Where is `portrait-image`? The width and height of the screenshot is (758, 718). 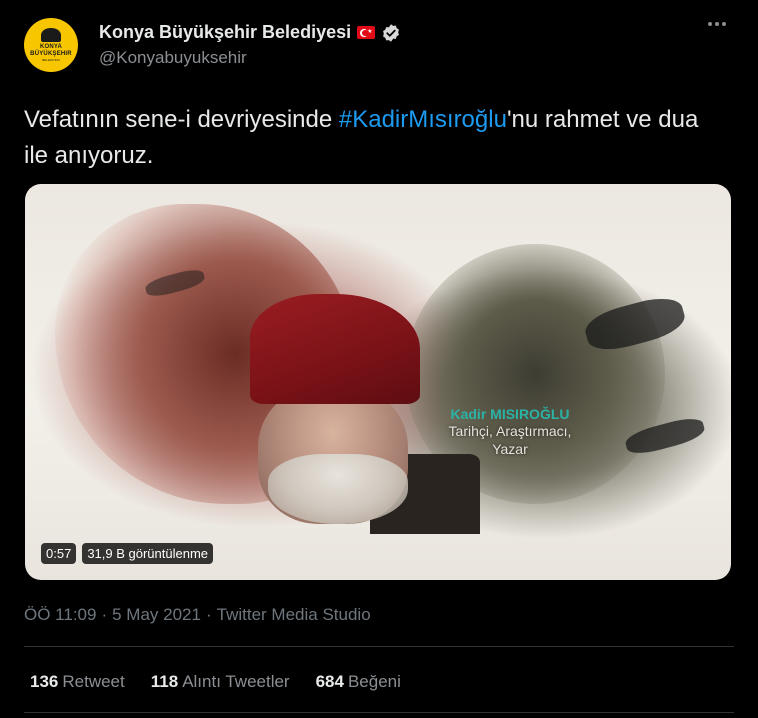 portrait-image is located at coordinates (350, 409).